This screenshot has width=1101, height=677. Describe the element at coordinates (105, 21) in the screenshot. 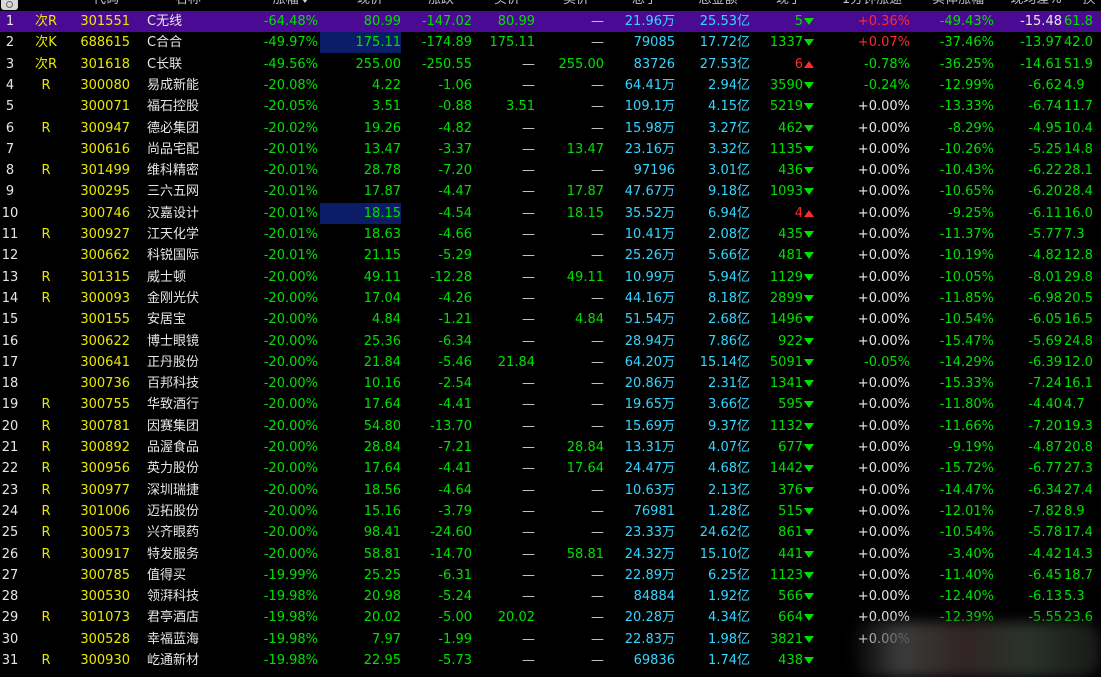

I see `stock-code: 301551` at that location.